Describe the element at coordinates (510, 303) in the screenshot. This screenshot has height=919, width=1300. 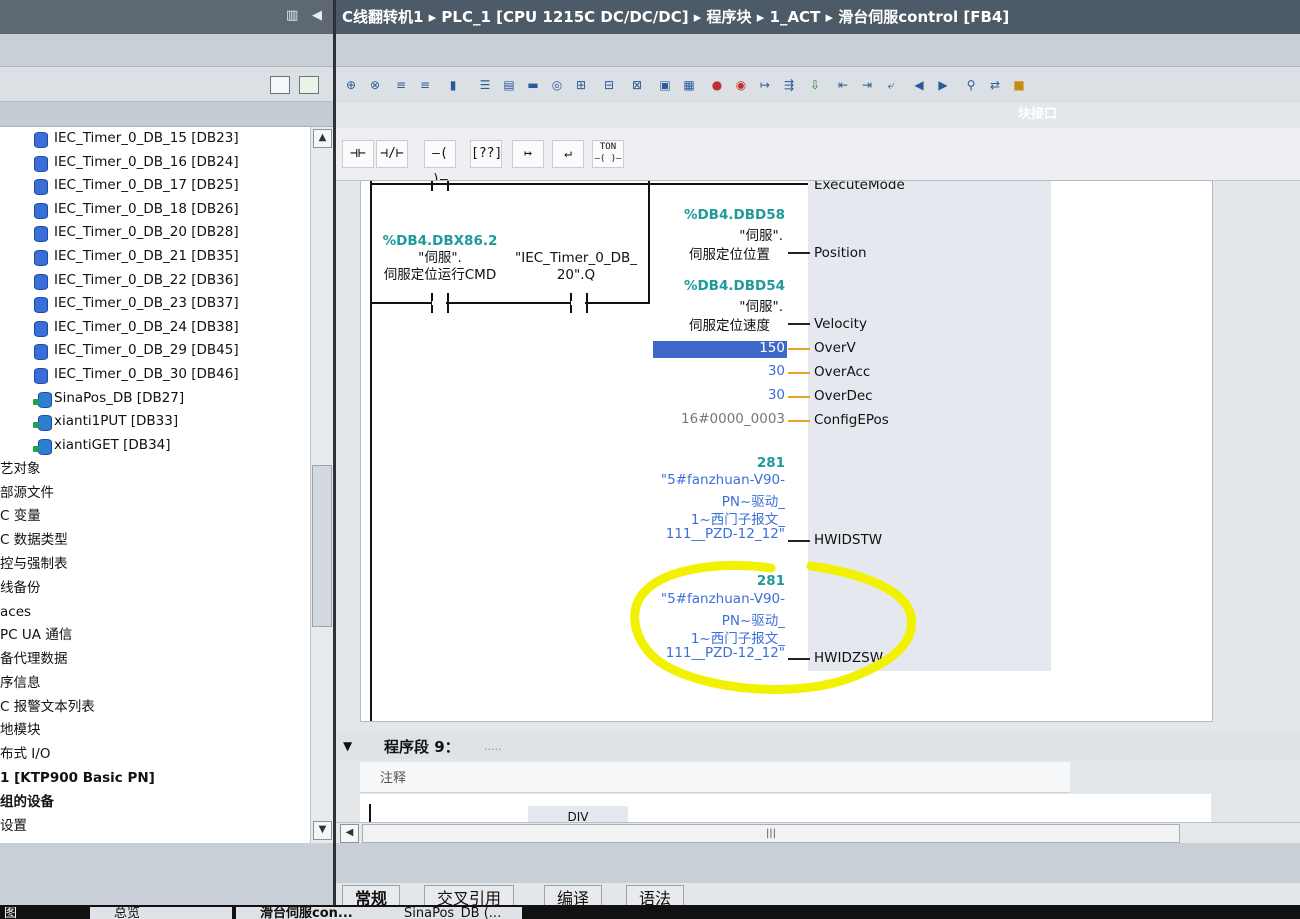
I see `branch-bottom-wire` at that location.